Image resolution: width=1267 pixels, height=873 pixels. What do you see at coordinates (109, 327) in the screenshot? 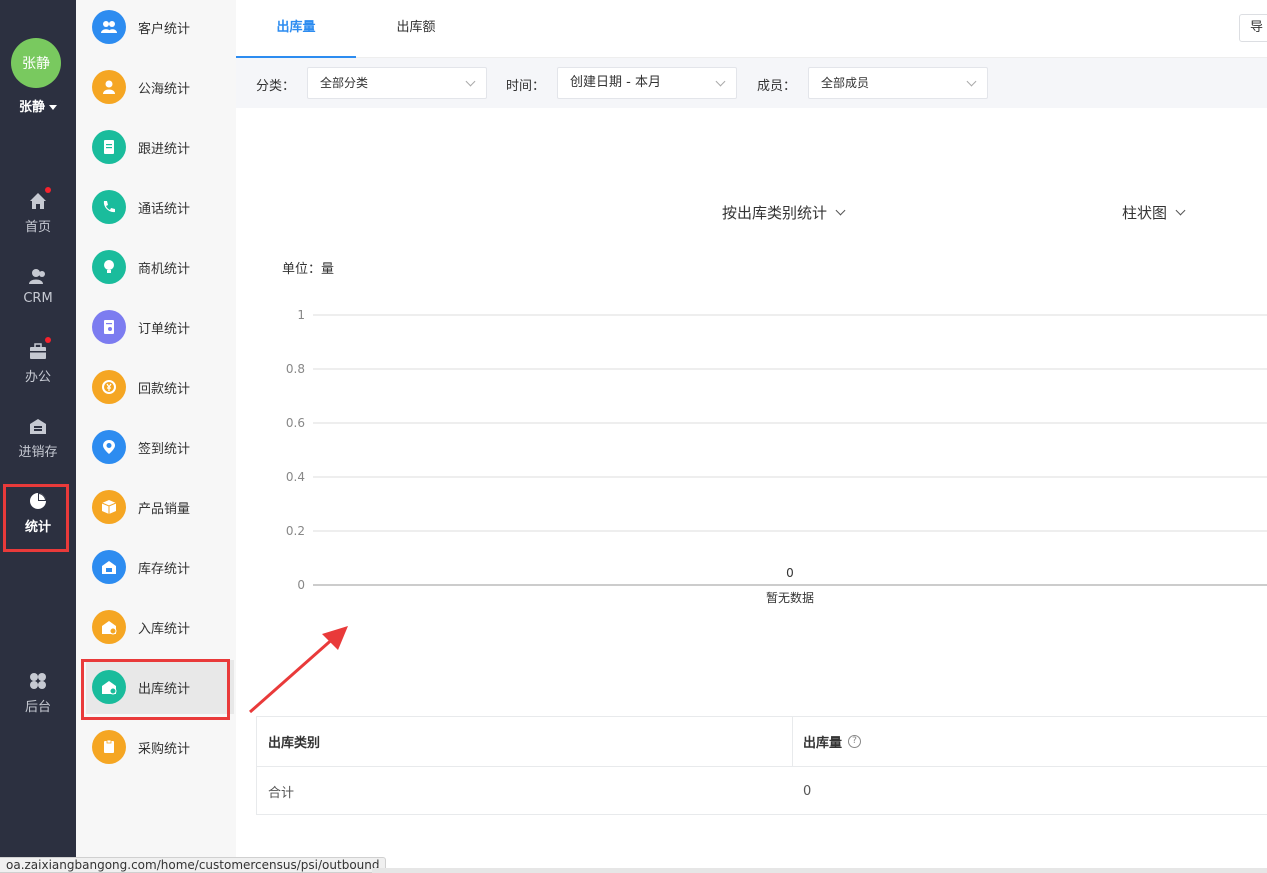
I see `order-icon` at bounding box center [109, 327].